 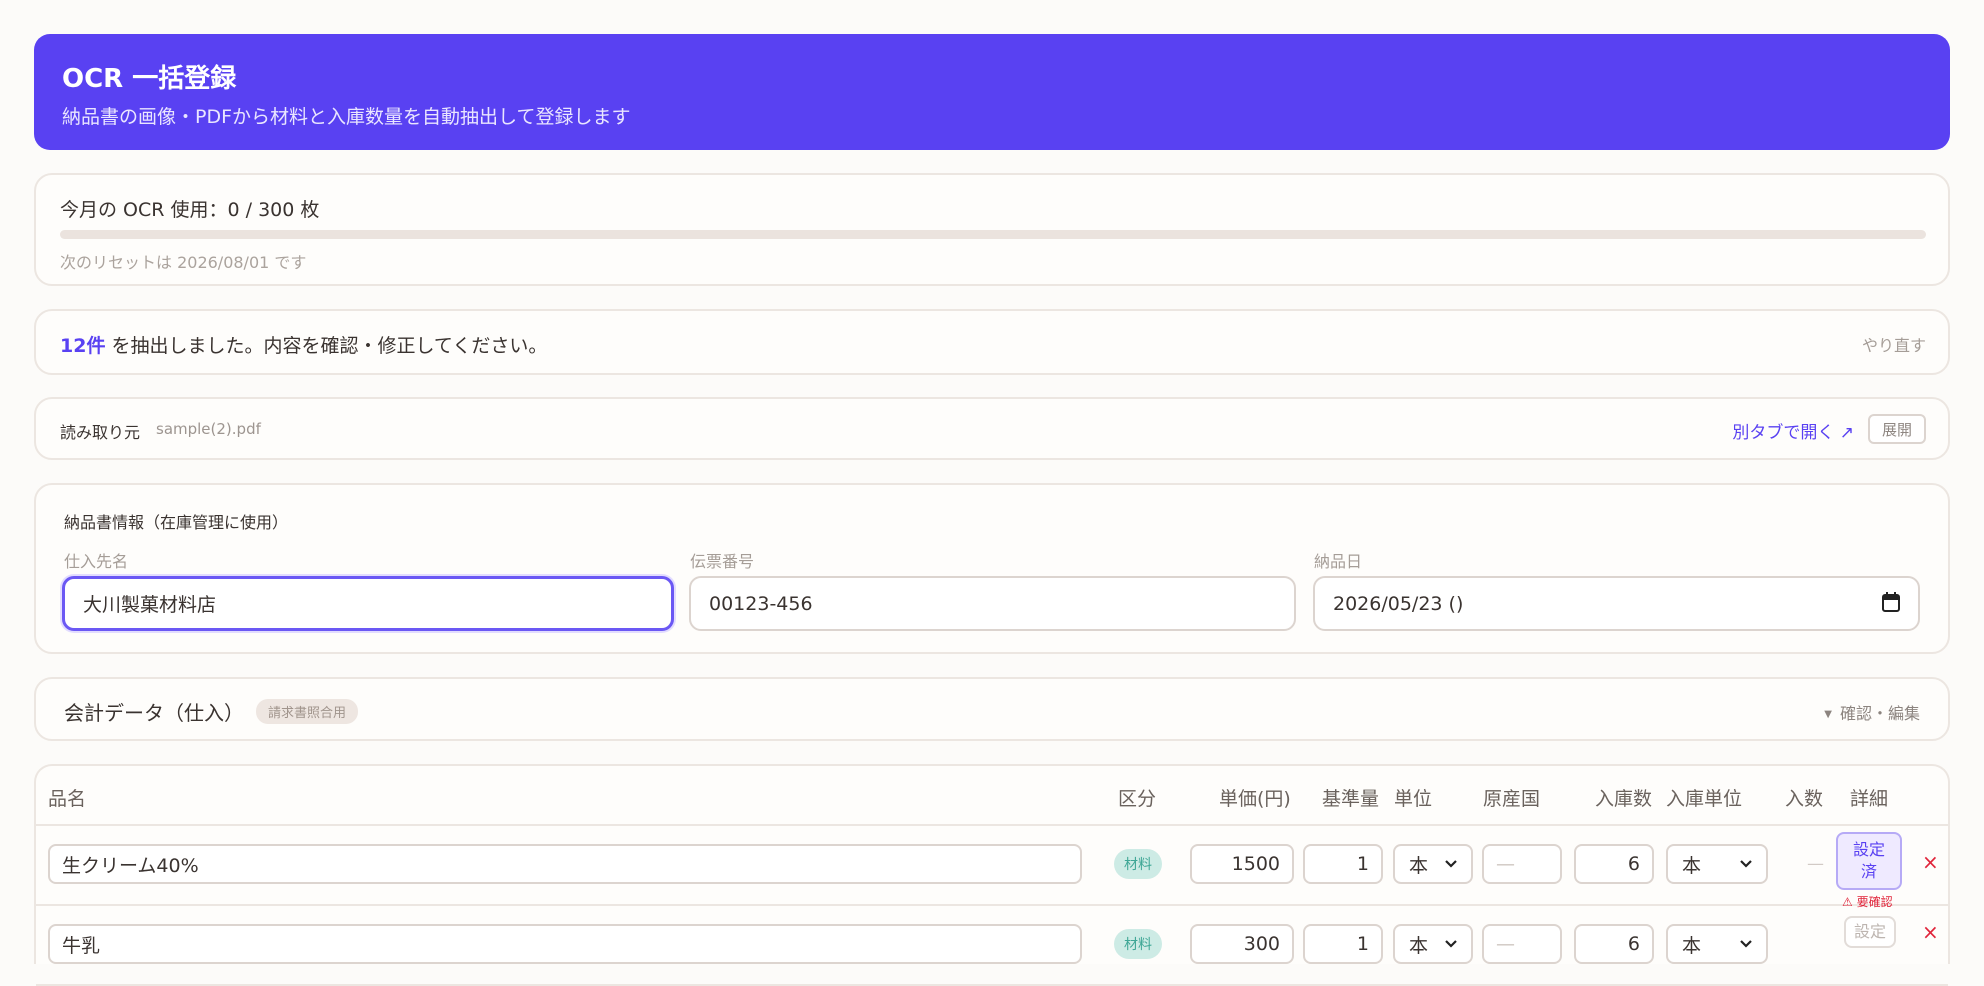 What do you see at coordinates (1804, 799) in the screenshot?
I see `col-pack: 入数` at bounding box center [1804, 799].